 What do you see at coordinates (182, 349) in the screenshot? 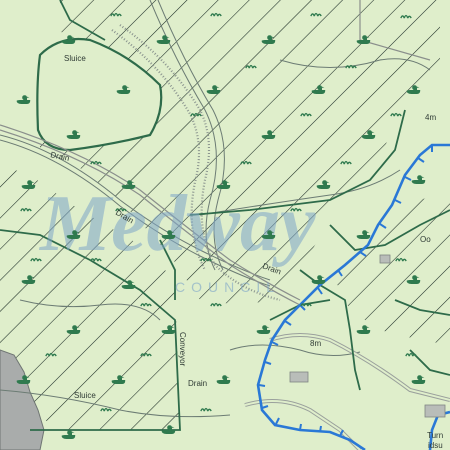
I see `label-conveyor: Conveyor` at bounding box center [182, 349].